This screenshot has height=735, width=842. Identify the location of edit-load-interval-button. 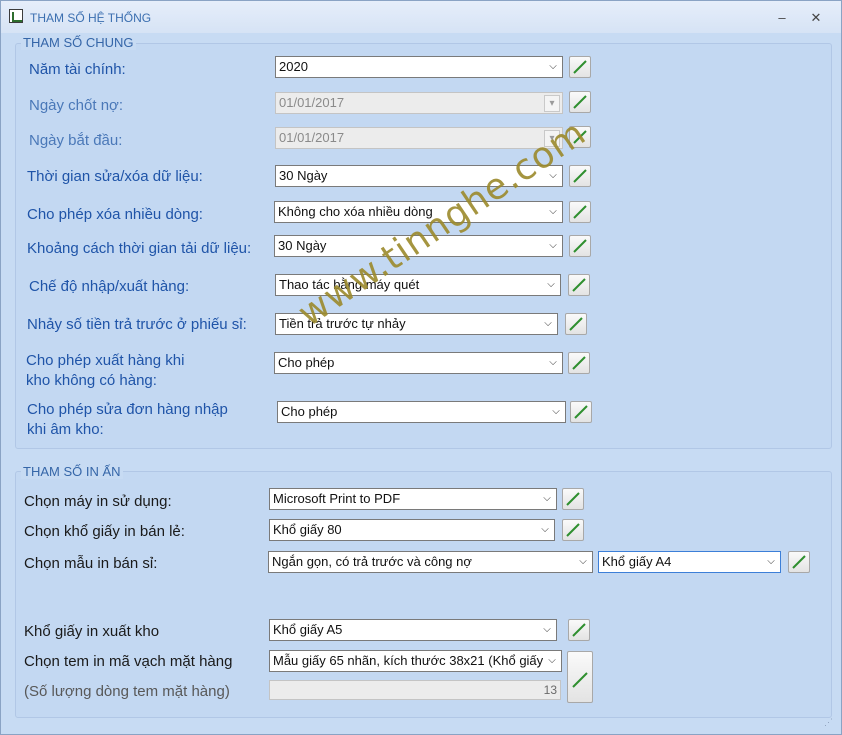
(580, 246).